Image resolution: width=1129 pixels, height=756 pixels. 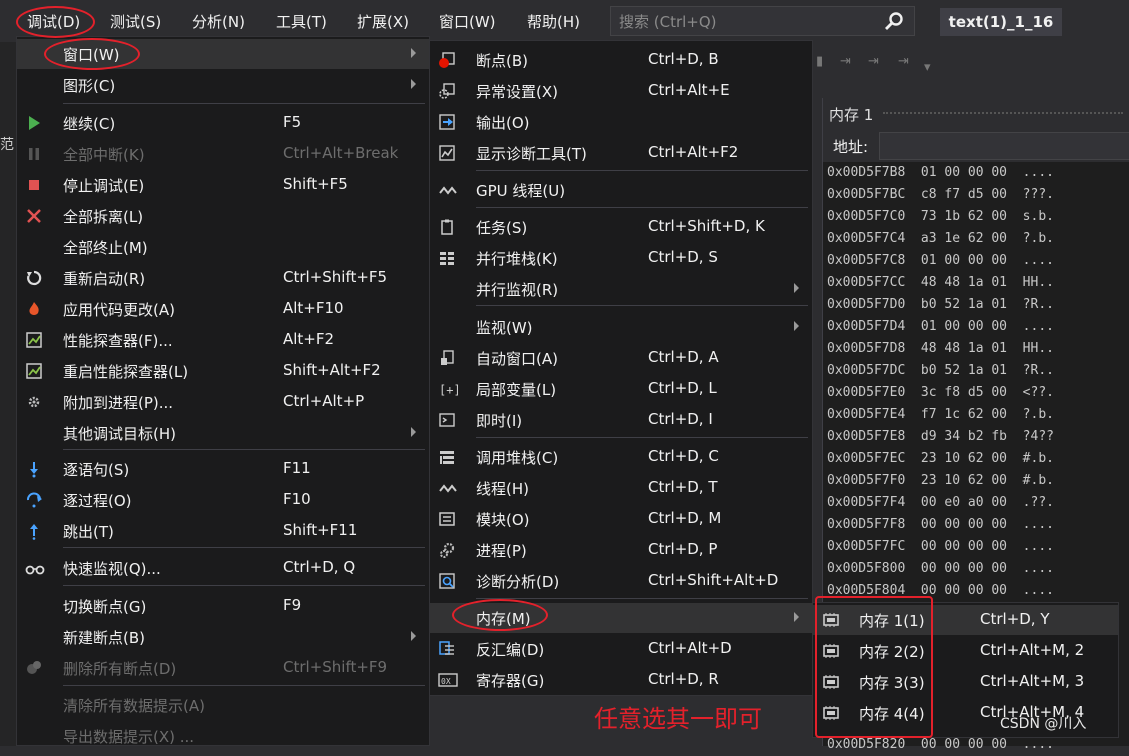 What do you see at coordinates (621, 91) in the screenshot?
I see `window-submenu-item-1: 异常设置(X) Ctrl+Alt+E` at bounding box center [621, 91].